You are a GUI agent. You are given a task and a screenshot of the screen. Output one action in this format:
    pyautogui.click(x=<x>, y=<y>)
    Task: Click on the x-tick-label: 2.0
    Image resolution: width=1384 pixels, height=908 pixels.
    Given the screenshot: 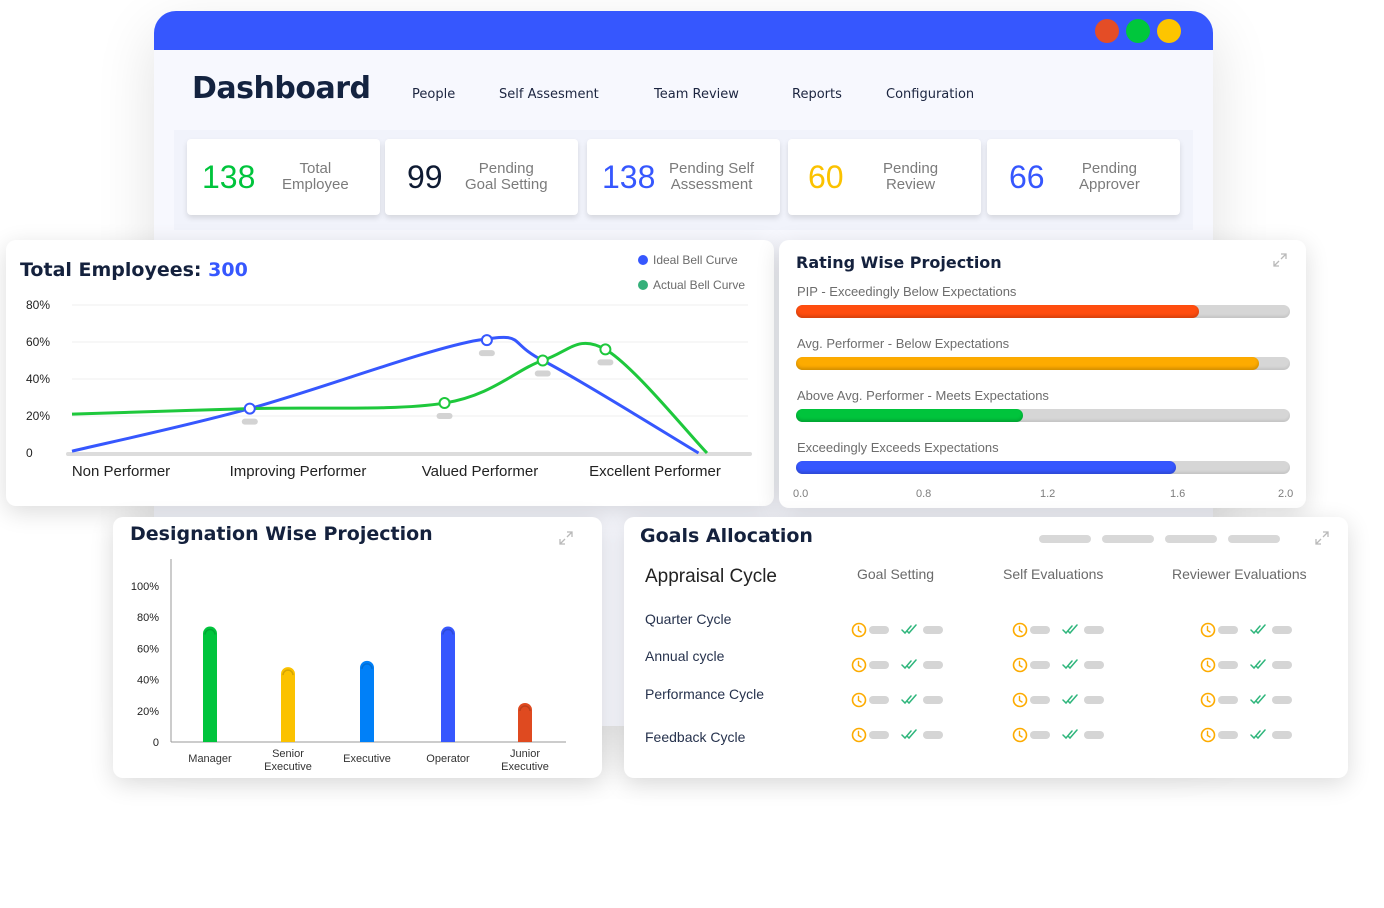 What is the action you would take?
    pyautogui.click(x=1286, y=494)
    